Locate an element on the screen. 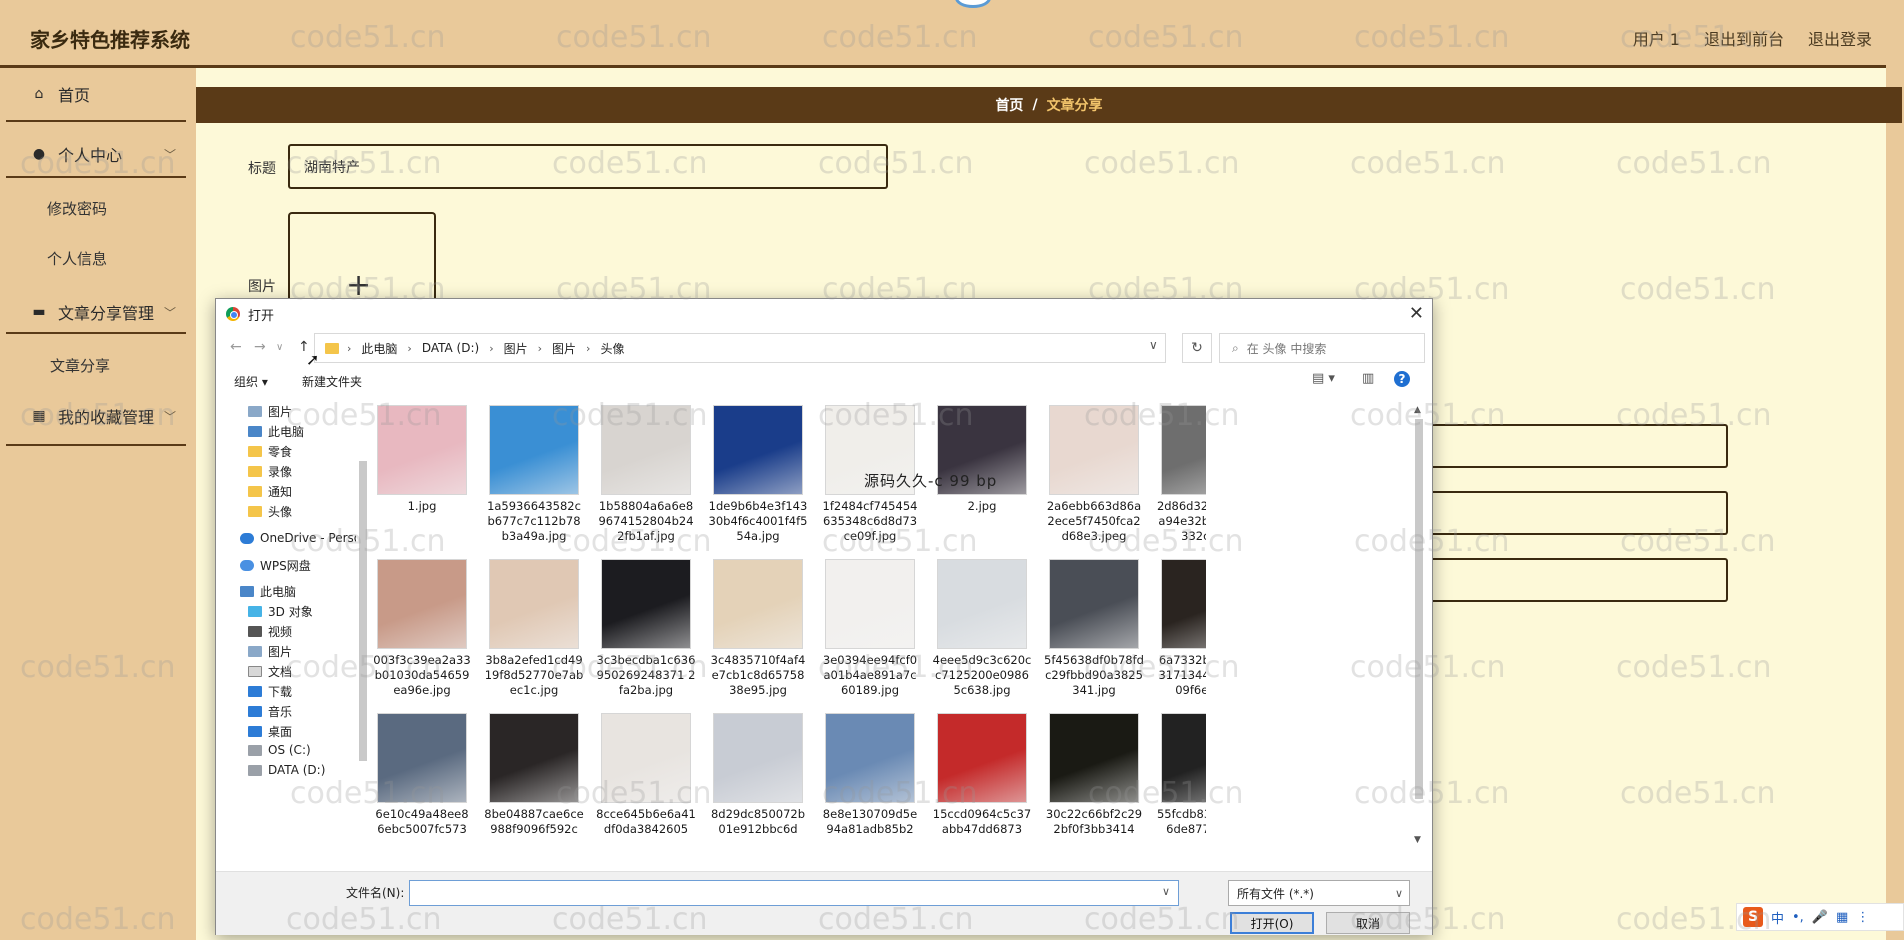 The width and height of the screenshot is (1904, 940). sidebar-item-article-mgmt: ▬ 文章分享管理 ﹀ is located at coordinates (96, 312).